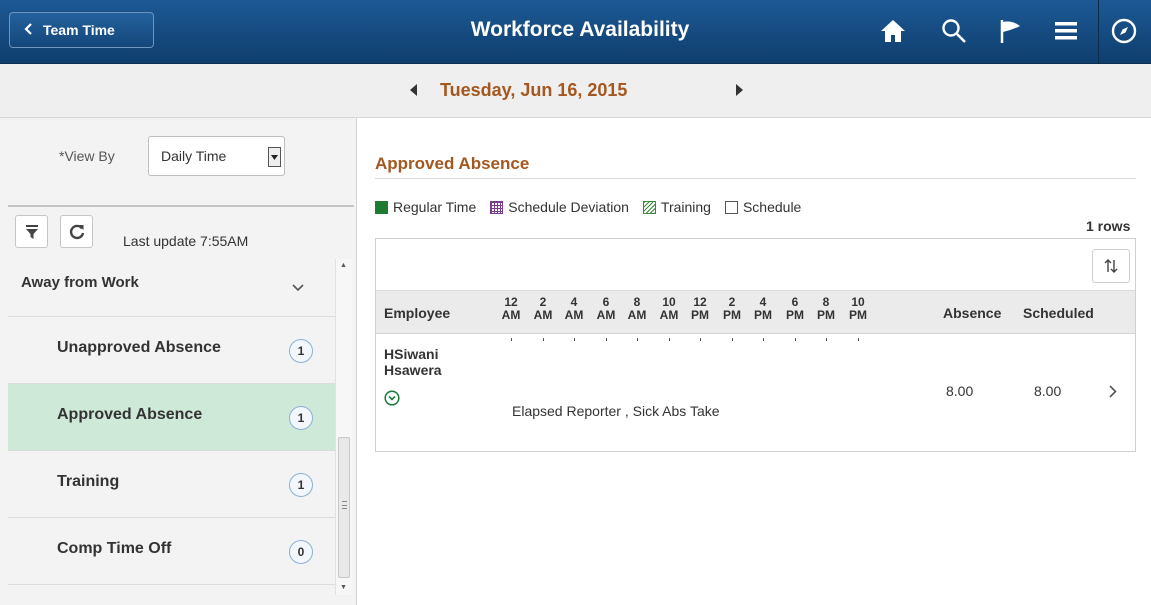  I want to click on compass-icon, so click(1124, 31).